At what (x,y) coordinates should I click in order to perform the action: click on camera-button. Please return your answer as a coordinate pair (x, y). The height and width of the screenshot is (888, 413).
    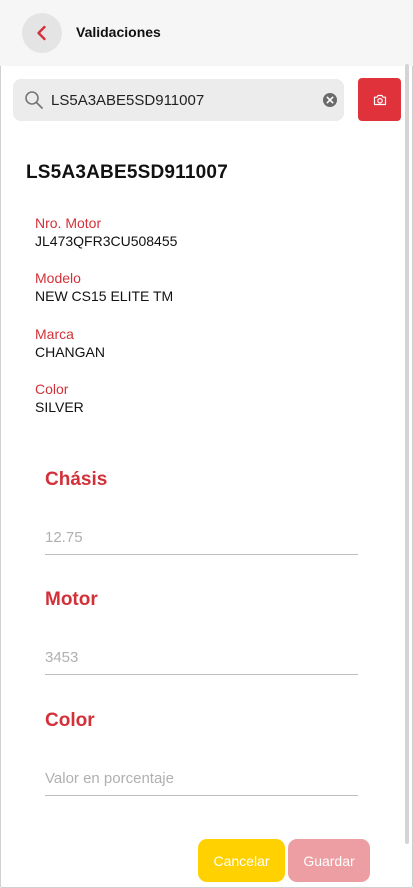
    Looking at the image, I should click on (379, 99).